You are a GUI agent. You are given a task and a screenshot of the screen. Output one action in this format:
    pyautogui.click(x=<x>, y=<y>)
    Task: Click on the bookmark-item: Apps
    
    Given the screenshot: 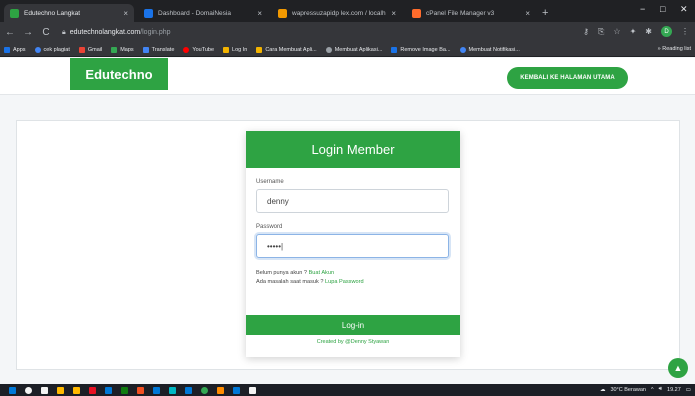 What is the action you would take?
    pyautogui.click(x=15, y=49)
    